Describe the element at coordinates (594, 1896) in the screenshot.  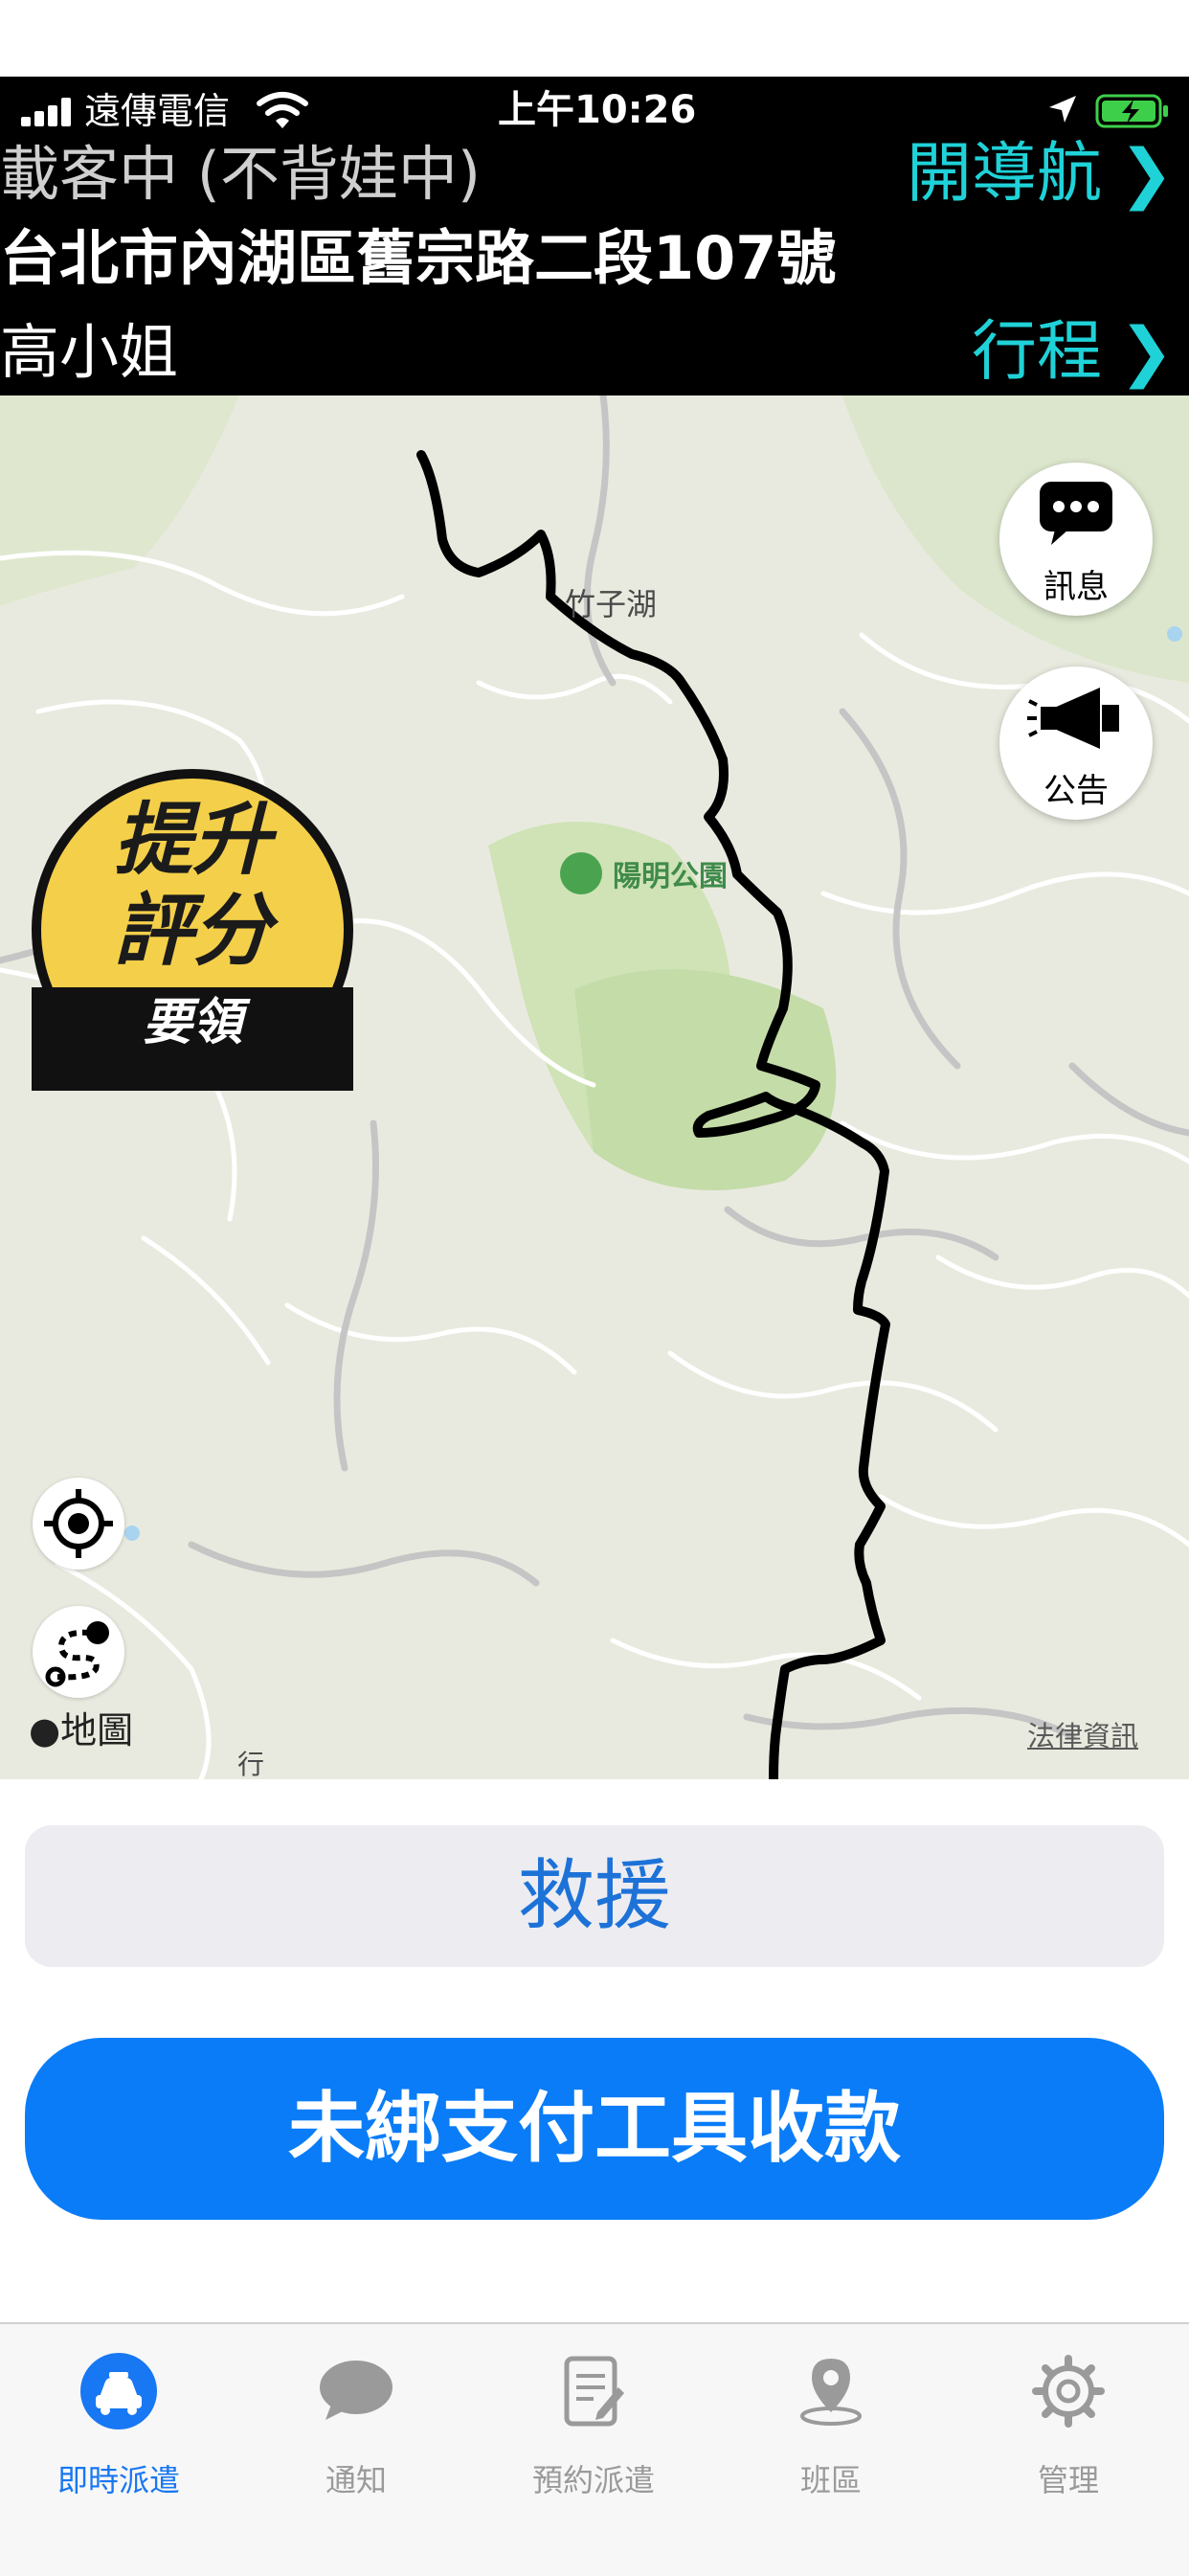
I see `rescue-button: 救援` at that location.